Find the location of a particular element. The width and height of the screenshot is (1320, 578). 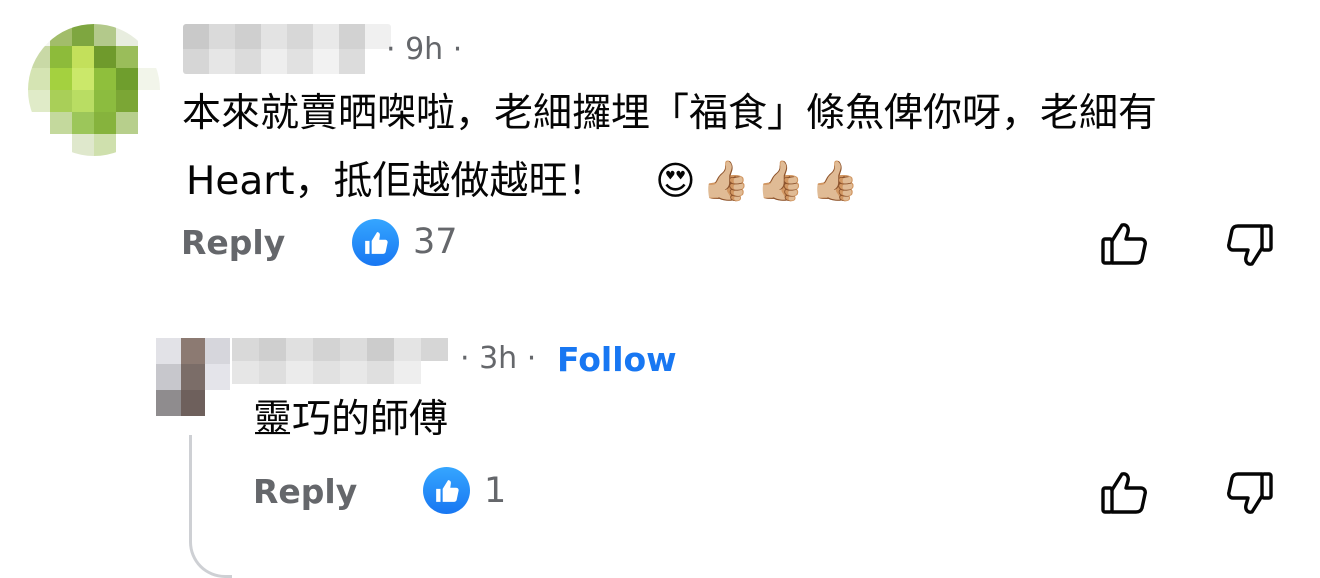

like-reaction-icon is located at coordinates (375, 242).